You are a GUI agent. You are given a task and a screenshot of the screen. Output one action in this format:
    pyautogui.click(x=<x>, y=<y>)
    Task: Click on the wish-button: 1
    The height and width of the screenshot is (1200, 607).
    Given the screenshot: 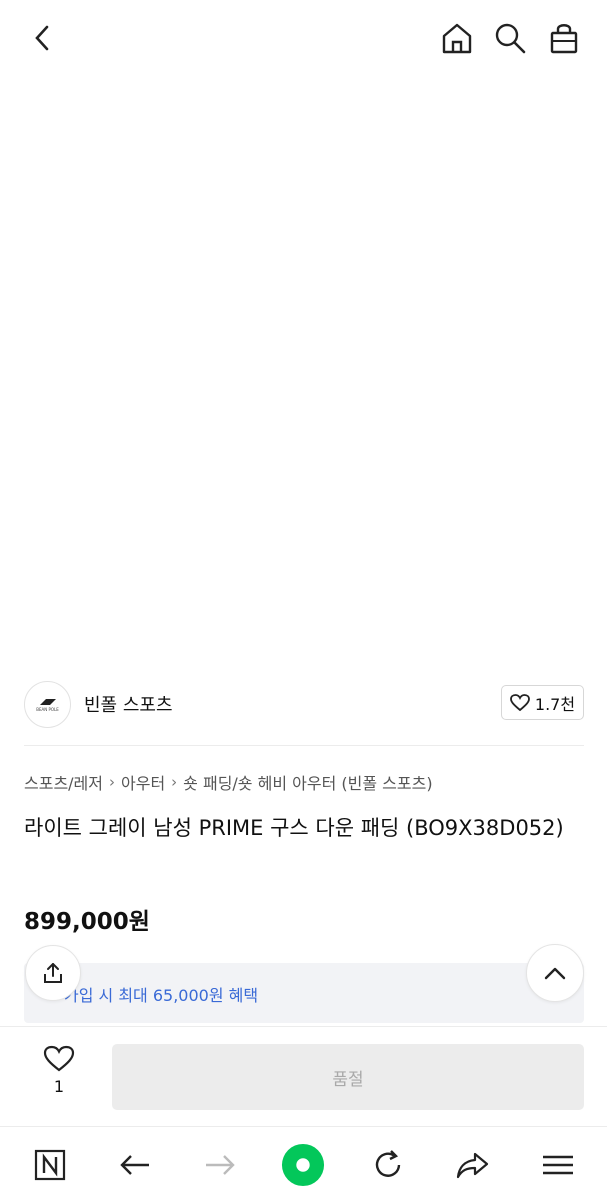 What is the action you would take?
    pyautogui.click(x=59, y=1080)
    